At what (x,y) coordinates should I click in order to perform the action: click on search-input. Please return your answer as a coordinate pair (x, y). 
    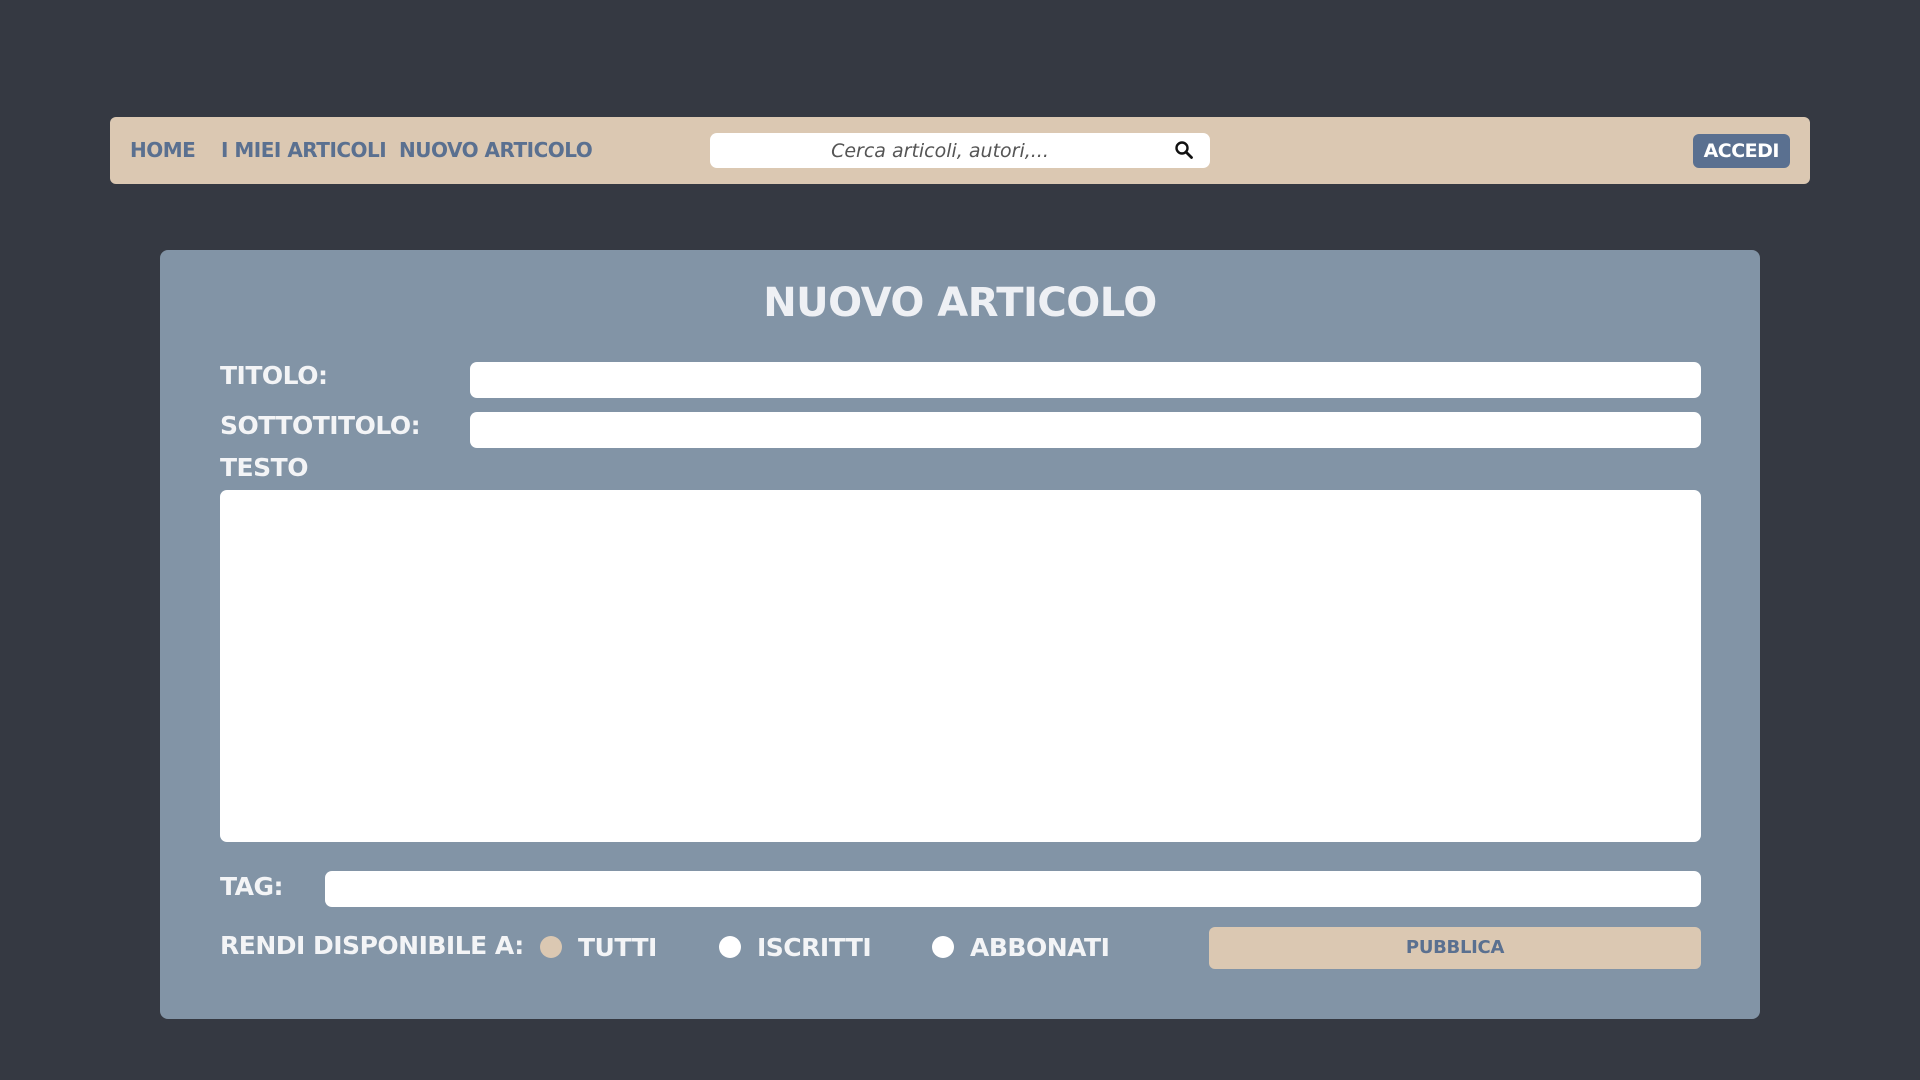
    Looking at the image, I should click on (940, 150).